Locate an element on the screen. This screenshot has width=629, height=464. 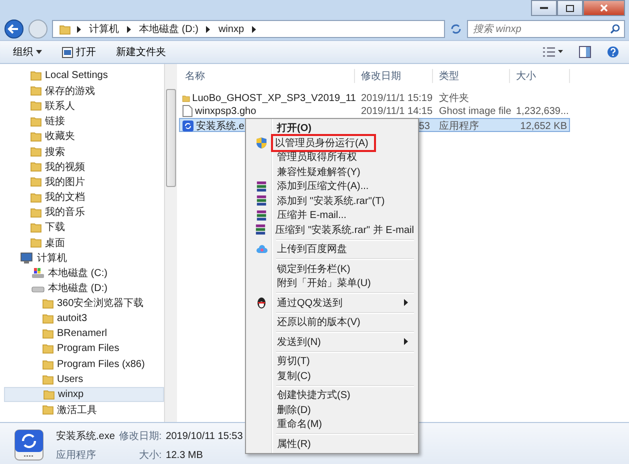
size-label: 大小: is located at coordinates (150, 455).